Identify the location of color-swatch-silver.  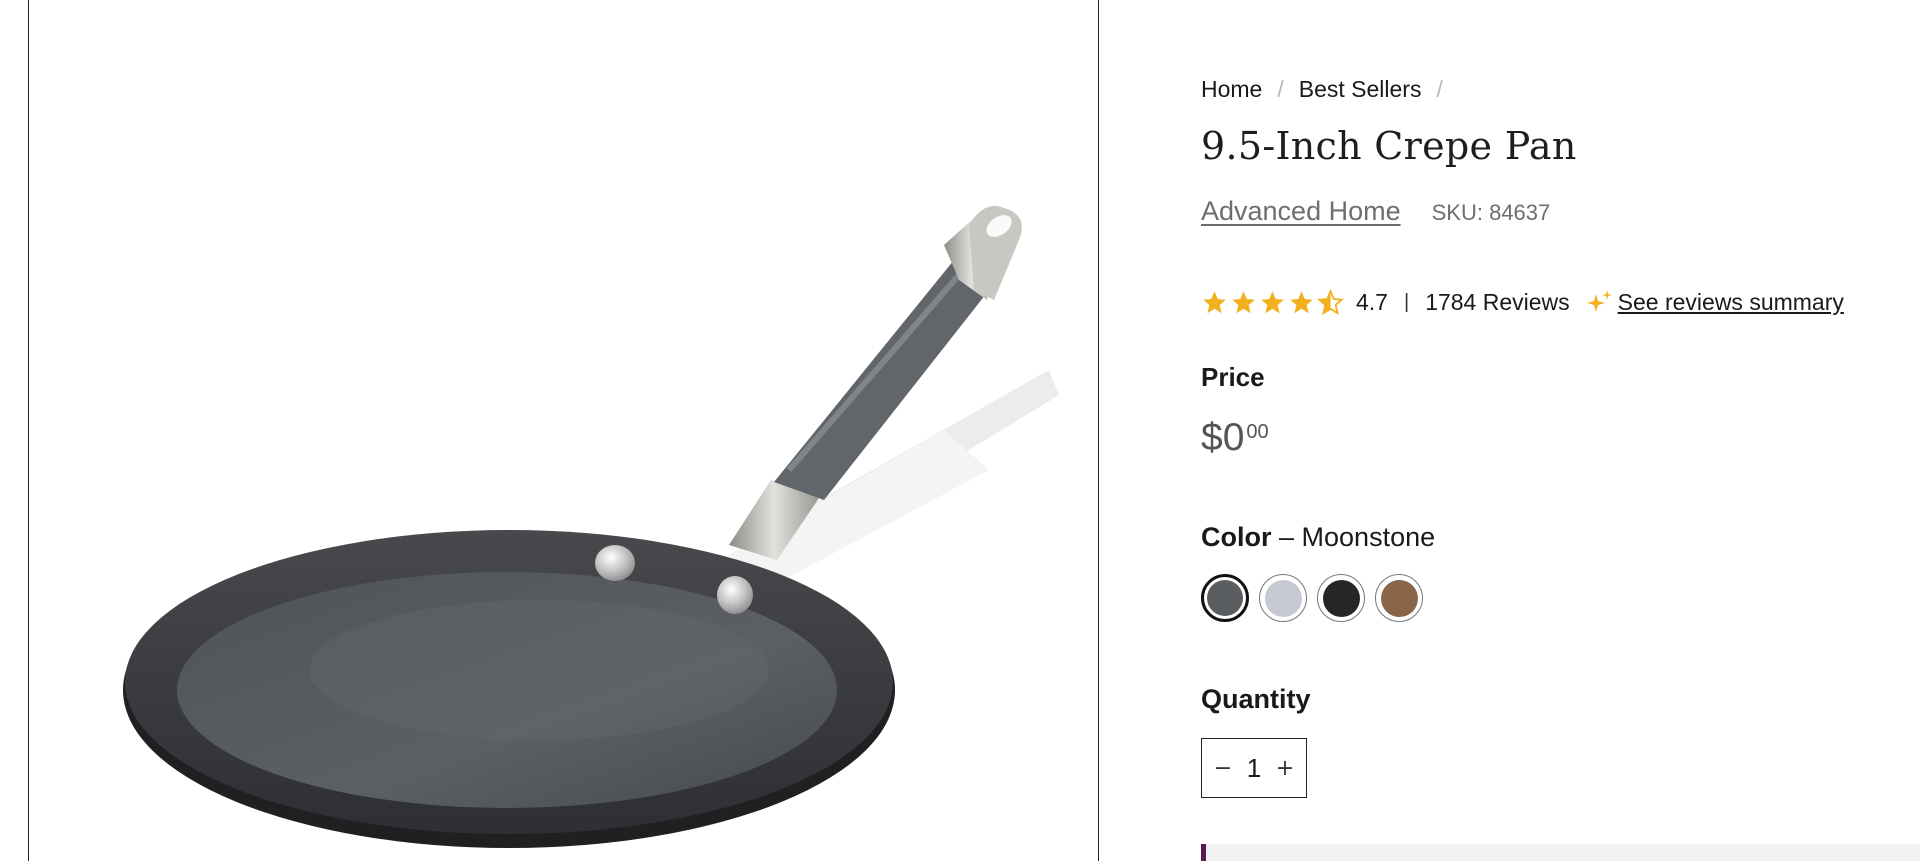
(1283, 598).